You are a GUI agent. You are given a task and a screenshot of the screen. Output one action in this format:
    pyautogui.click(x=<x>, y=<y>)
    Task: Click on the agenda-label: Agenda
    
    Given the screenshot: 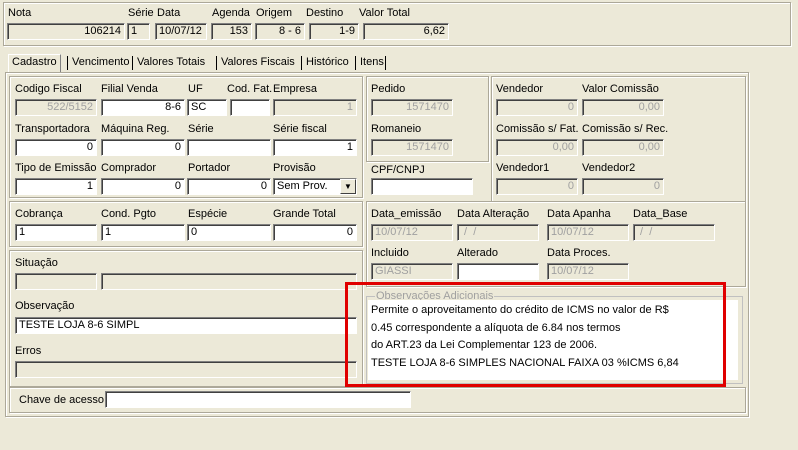 What is the action you would take?
    pyautogui.click(x=231, y=13)
    